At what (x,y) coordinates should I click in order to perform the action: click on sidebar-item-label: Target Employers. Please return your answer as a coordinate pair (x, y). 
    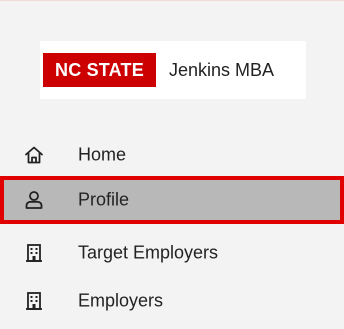
    Looking at the image, I should click on (148, 252).